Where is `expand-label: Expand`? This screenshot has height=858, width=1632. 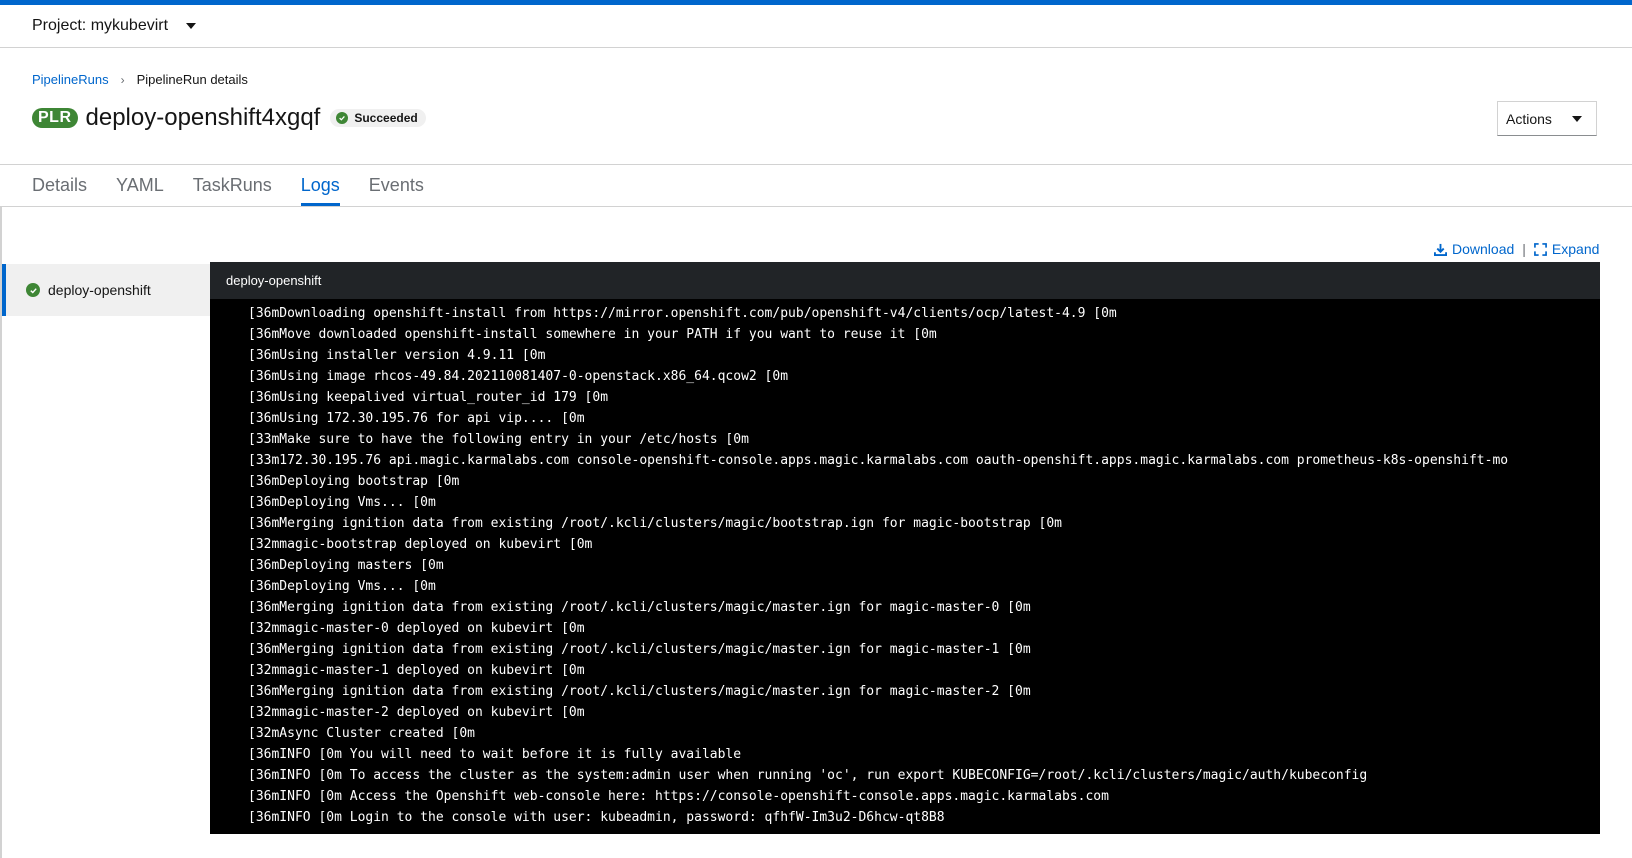 expand-label: Expand is located at coordinates (1575, 249).